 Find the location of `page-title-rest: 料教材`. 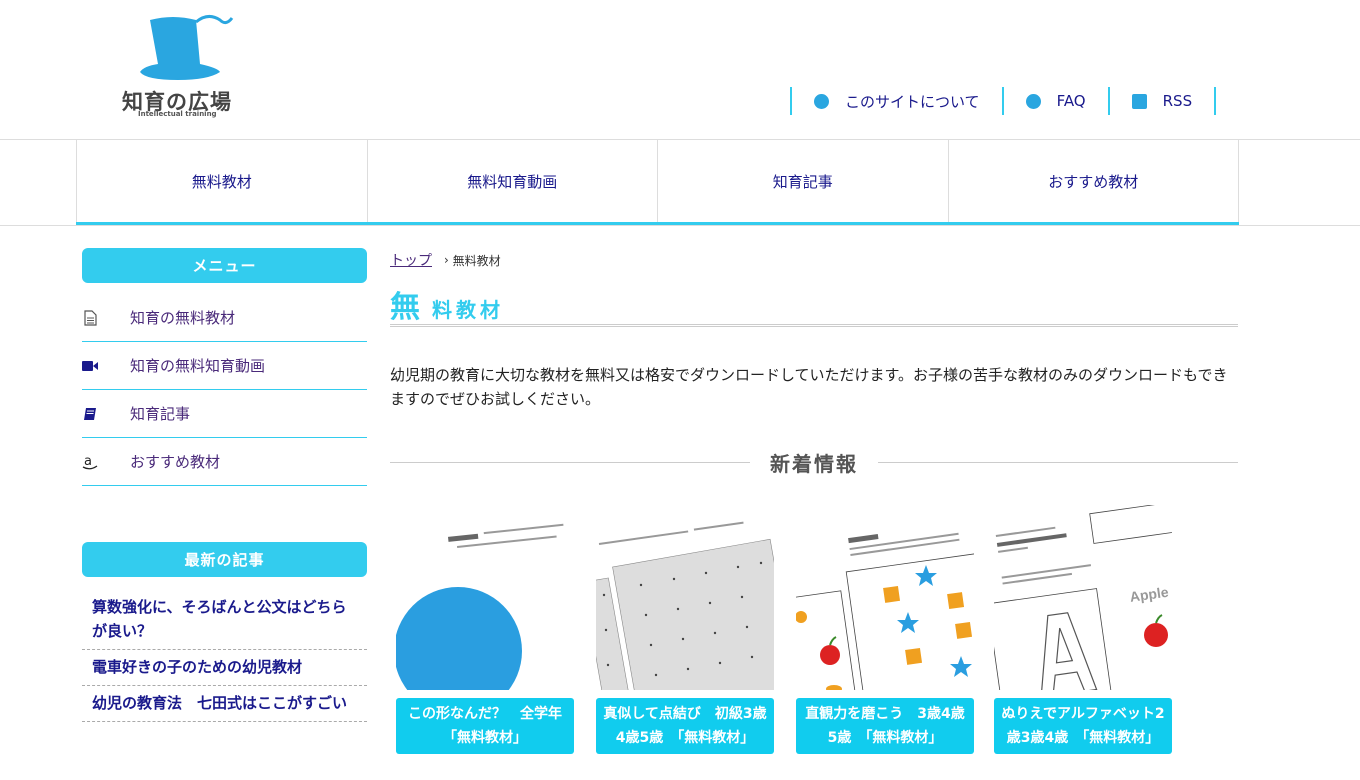

page-title-rest: 料教材 is located at coordinates (468, 310).